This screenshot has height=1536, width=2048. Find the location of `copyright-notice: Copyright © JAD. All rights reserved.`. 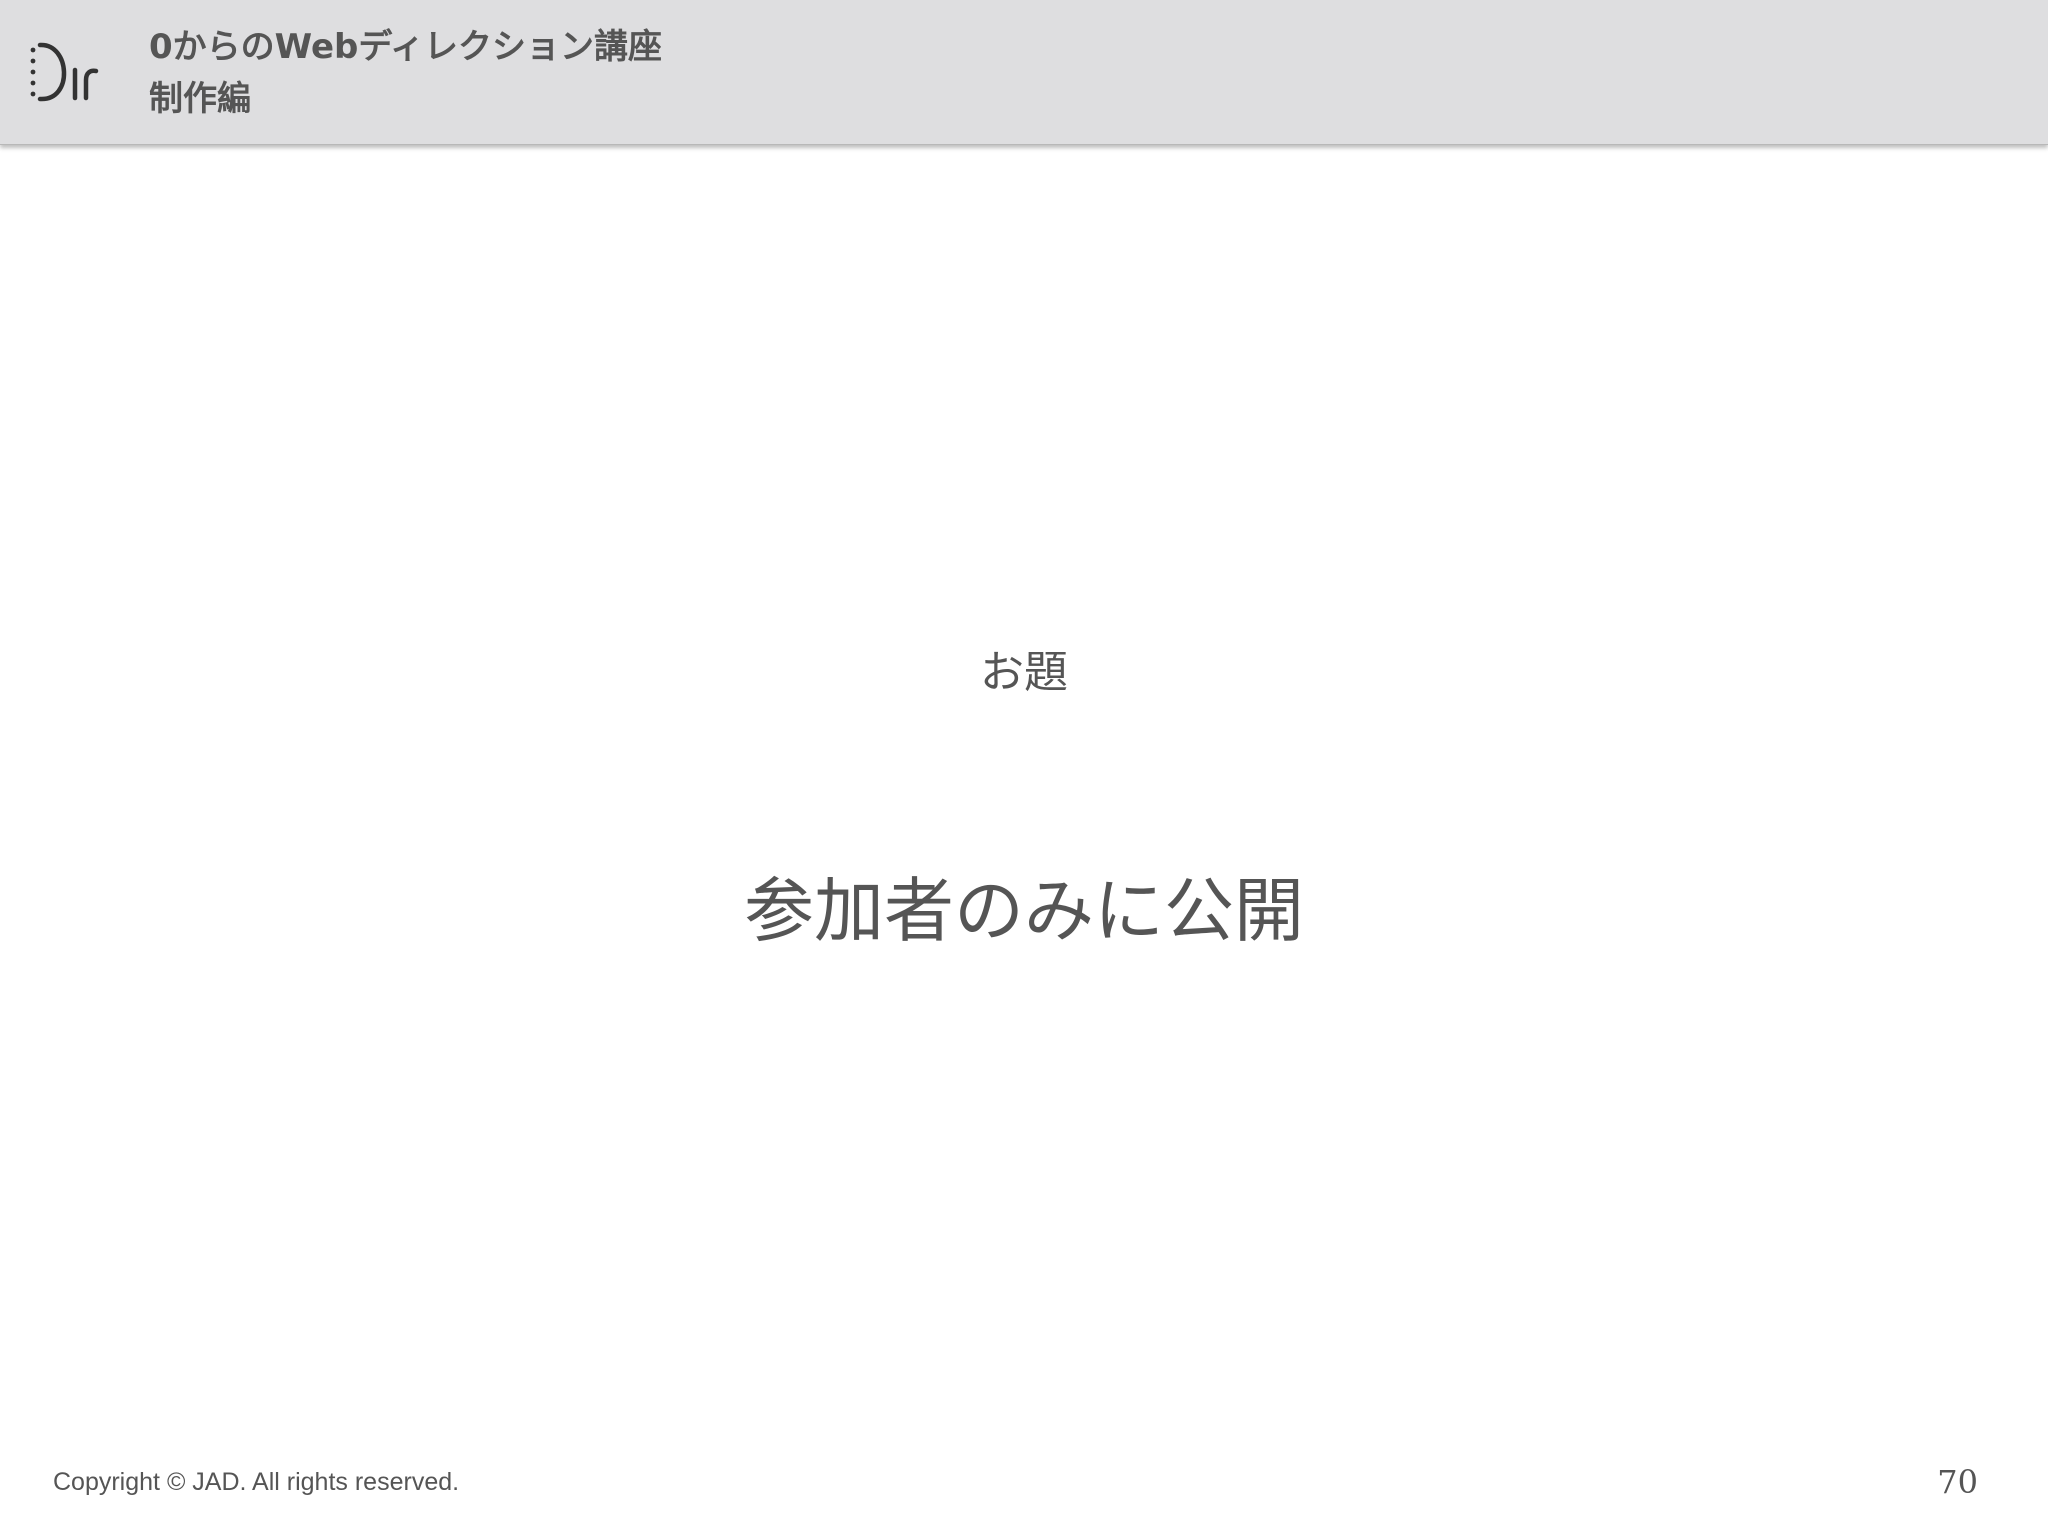

copyright-notice: Copyright © JAD. All rights reserved. is located at coordinates (256, 1482).